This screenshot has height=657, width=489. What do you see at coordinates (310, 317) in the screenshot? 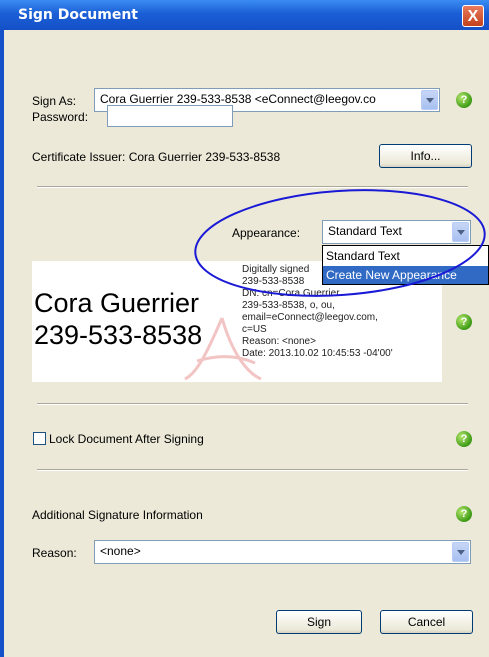
I see `detail-line: email=eConnect@leegov.com,` at bounding box center [310, 317].